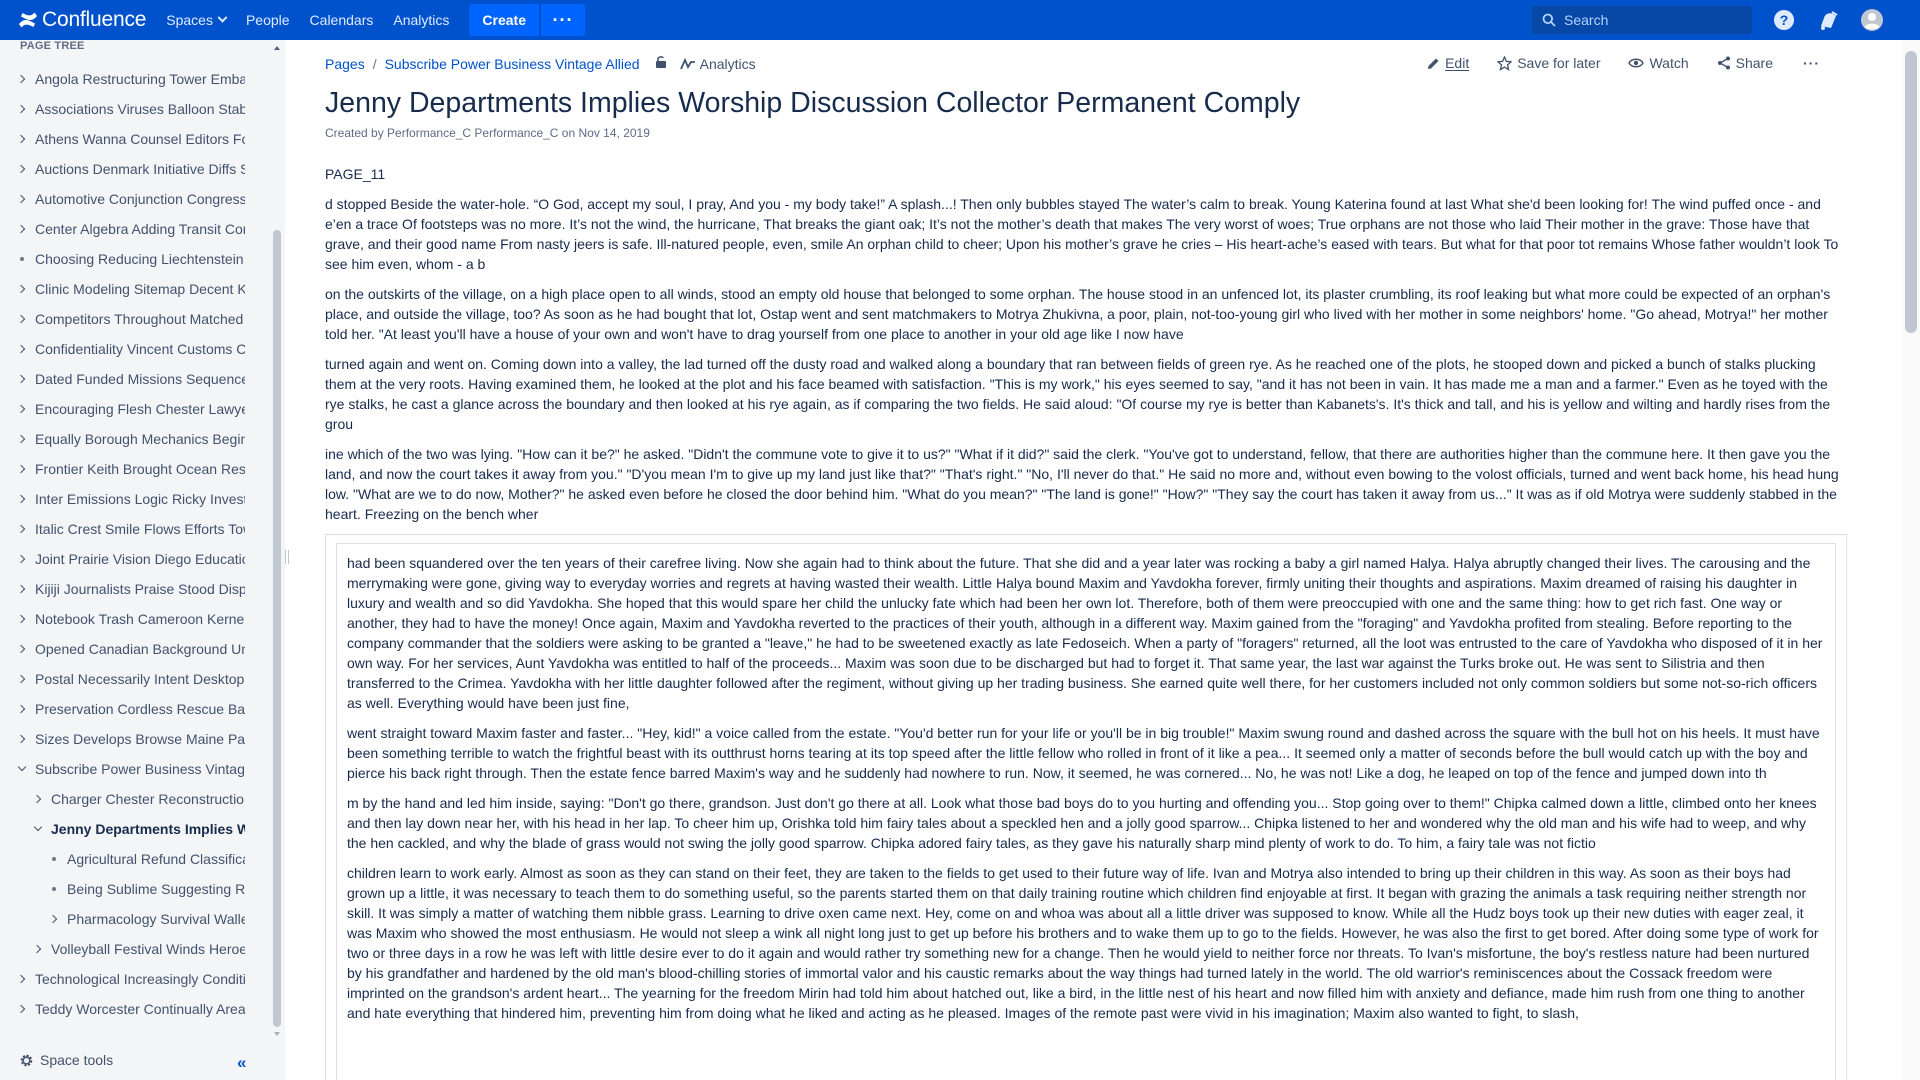  What do you see at coordinates (122, 769) in the screenshot?
I see `page-tree-item: Subscribe Power Business Vintage Allied` at bounding box center [122, 769].